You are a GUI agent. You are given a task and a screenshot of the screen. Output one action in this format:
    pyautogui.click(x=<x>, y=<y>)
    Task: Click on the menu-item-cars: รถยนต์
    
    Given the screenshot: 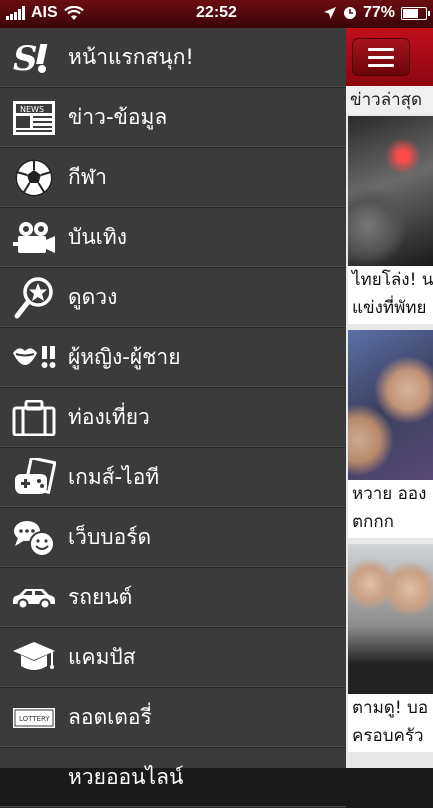 What is the action you would take?
    pyautogui.click(x=173, y=598)
    